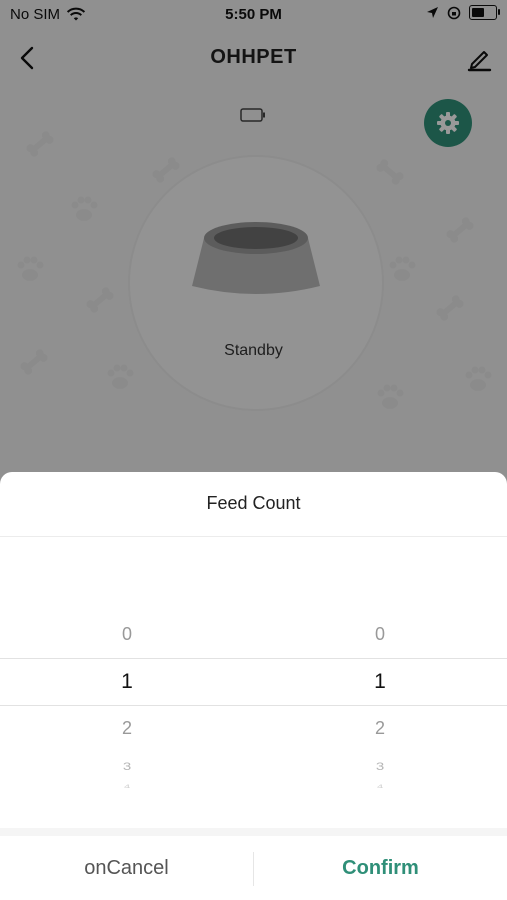 Image resolution: width=507 pixels, height=900 pixels. What do you see at coordinates (380, 868) in the screenshot?
I see `confirm-button: Confirm` at bounding box center [380, 868].